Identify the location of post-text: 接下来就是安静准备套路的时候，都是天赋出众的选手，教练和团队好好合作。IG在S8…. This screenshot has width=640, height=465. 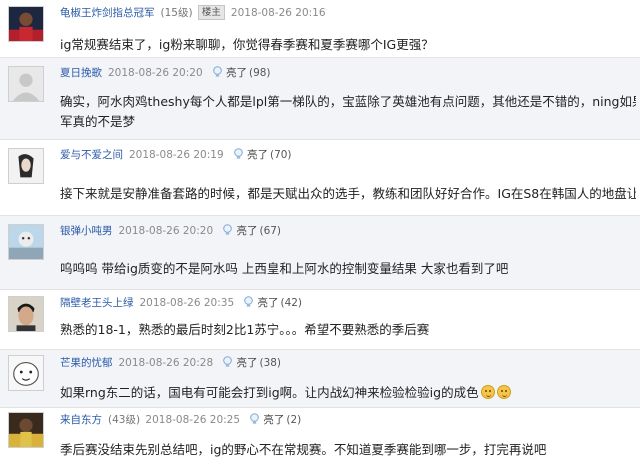
(348, 193).